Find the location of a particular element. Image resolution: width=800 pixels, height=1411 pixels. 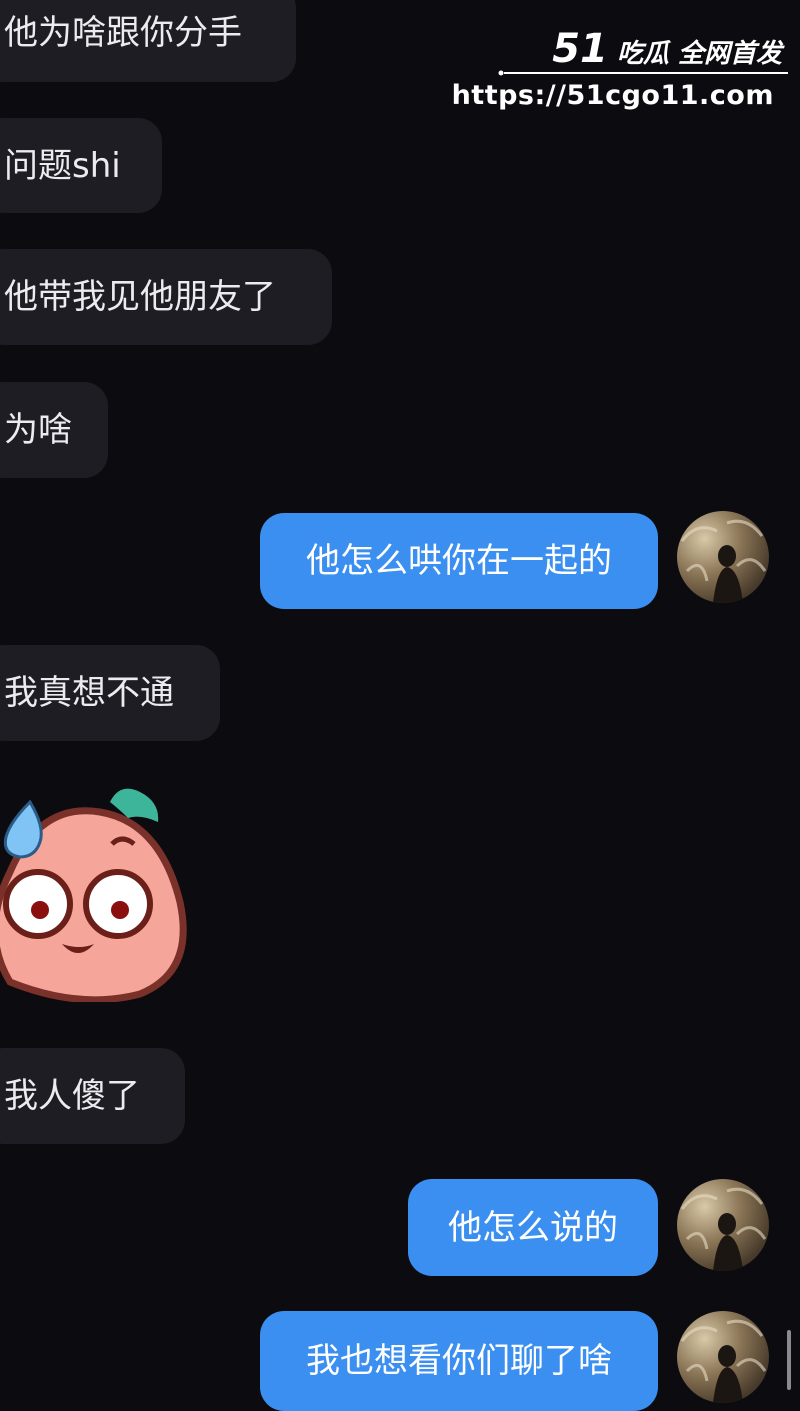

watermark: 51 吃瓜 全网首发 https://51cgo11.com is located at coordinates (620, 60).